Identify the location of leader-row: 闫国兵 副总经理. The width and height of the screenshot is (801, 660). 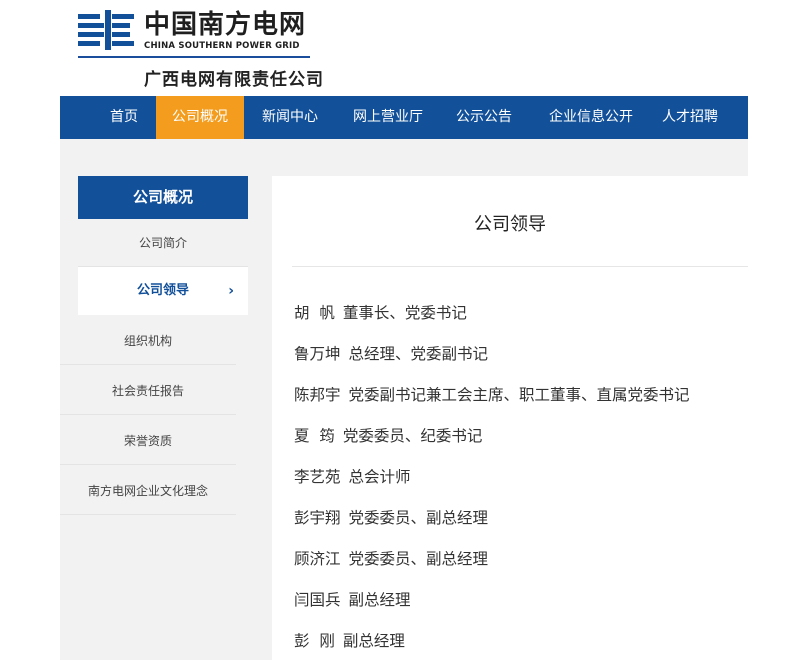
(352, 599).